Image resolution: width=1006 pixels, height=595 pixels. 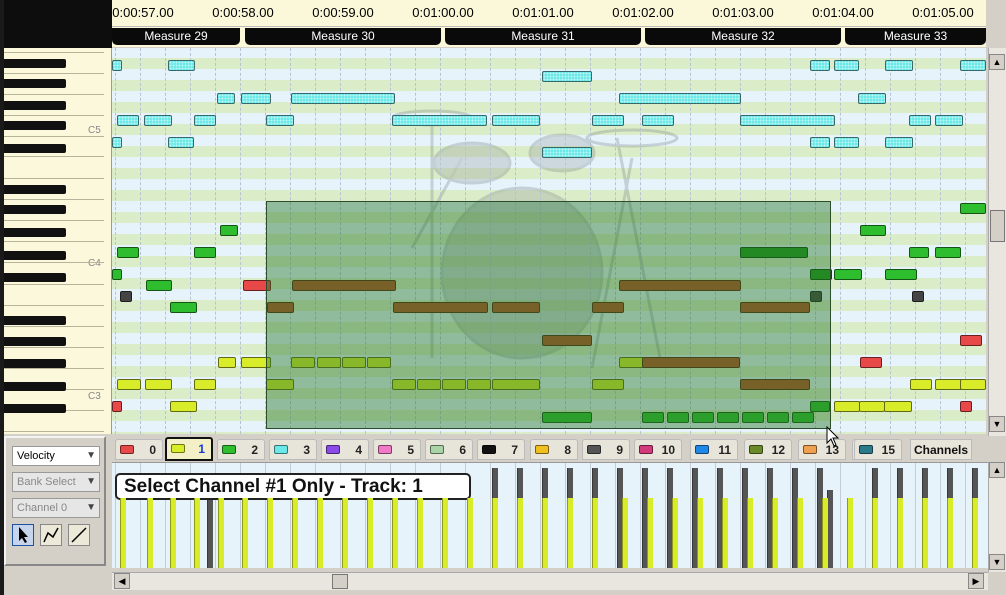 I want to click on channel-tab-10: 10, so click(x=658, y=449).